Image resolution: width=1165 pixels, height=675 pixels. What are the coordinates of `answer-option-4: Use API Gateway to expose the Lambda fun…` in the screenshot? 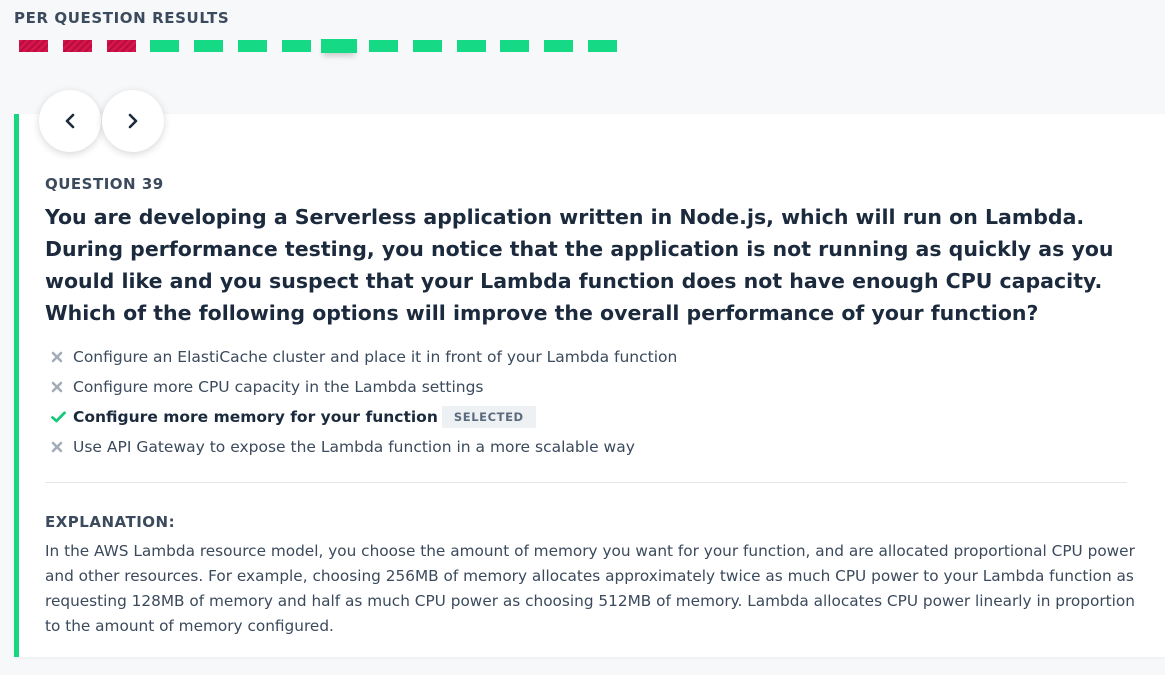 It's located at (364, 447).